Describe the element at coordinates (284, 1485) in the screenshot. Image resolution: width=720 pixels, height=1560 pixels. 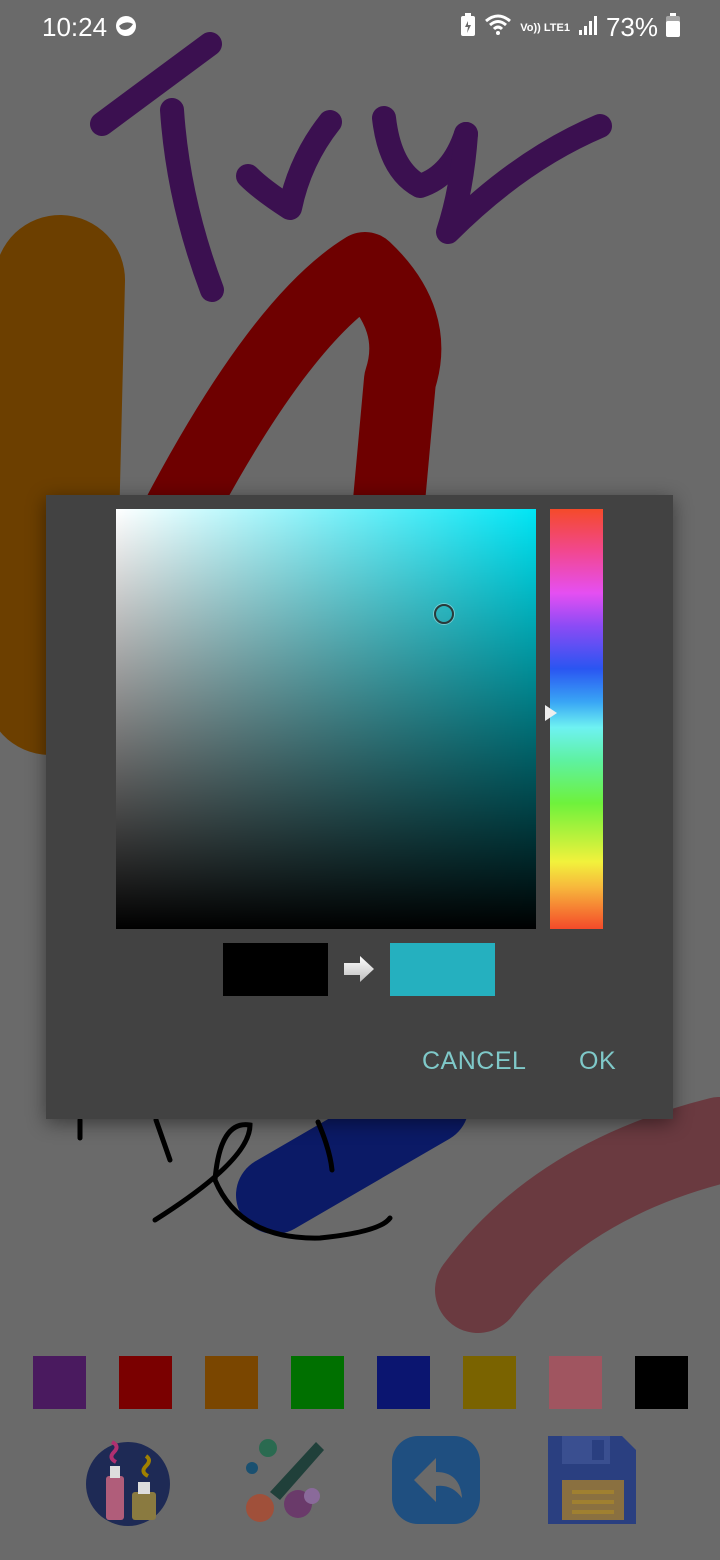
I see `brush-palette-icon` at that location.